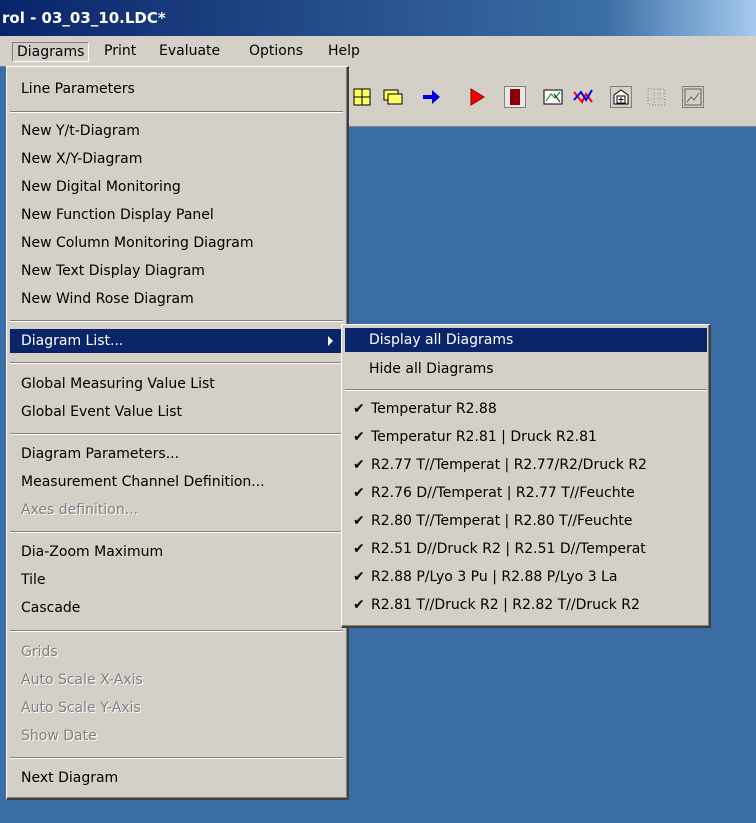 The width and height of the screenshot is (756, 823). What do you see at coordinates (526, 369) in the screenshot?
I see `submenu-item-hide-all: Hide all Diagrams` at bounding box center [526, 369].